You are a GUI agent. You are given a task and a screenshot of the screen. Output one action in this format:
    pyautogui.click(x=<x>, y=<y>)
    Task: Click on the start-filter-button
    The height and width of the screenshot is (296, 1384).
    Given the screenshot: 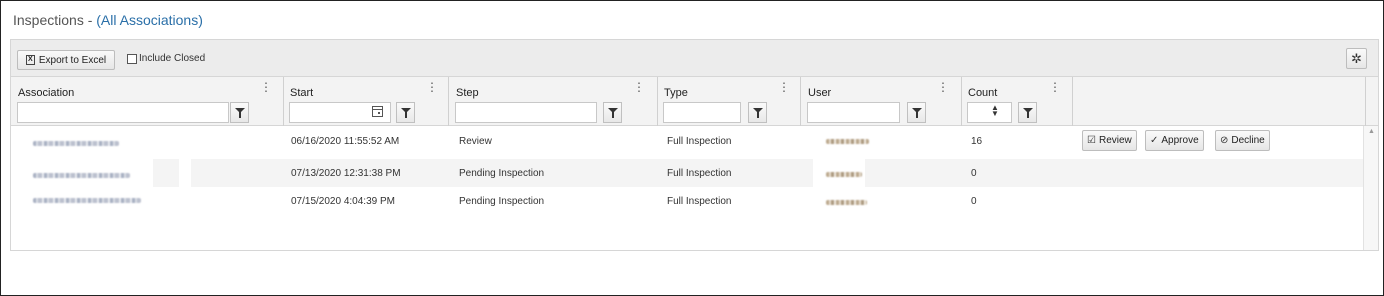 What is the action you would take?
    pyautogui.click(x=405, y=112)
    